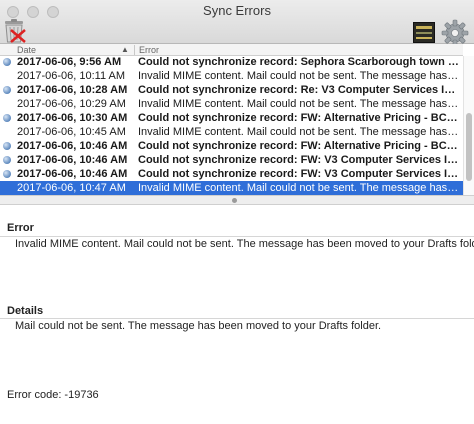 The width and height of the screenshot is (474, 424). Describe the element at coordinates (81, 395) in the screenshot. I see `error-code-value: -19736` at that location.